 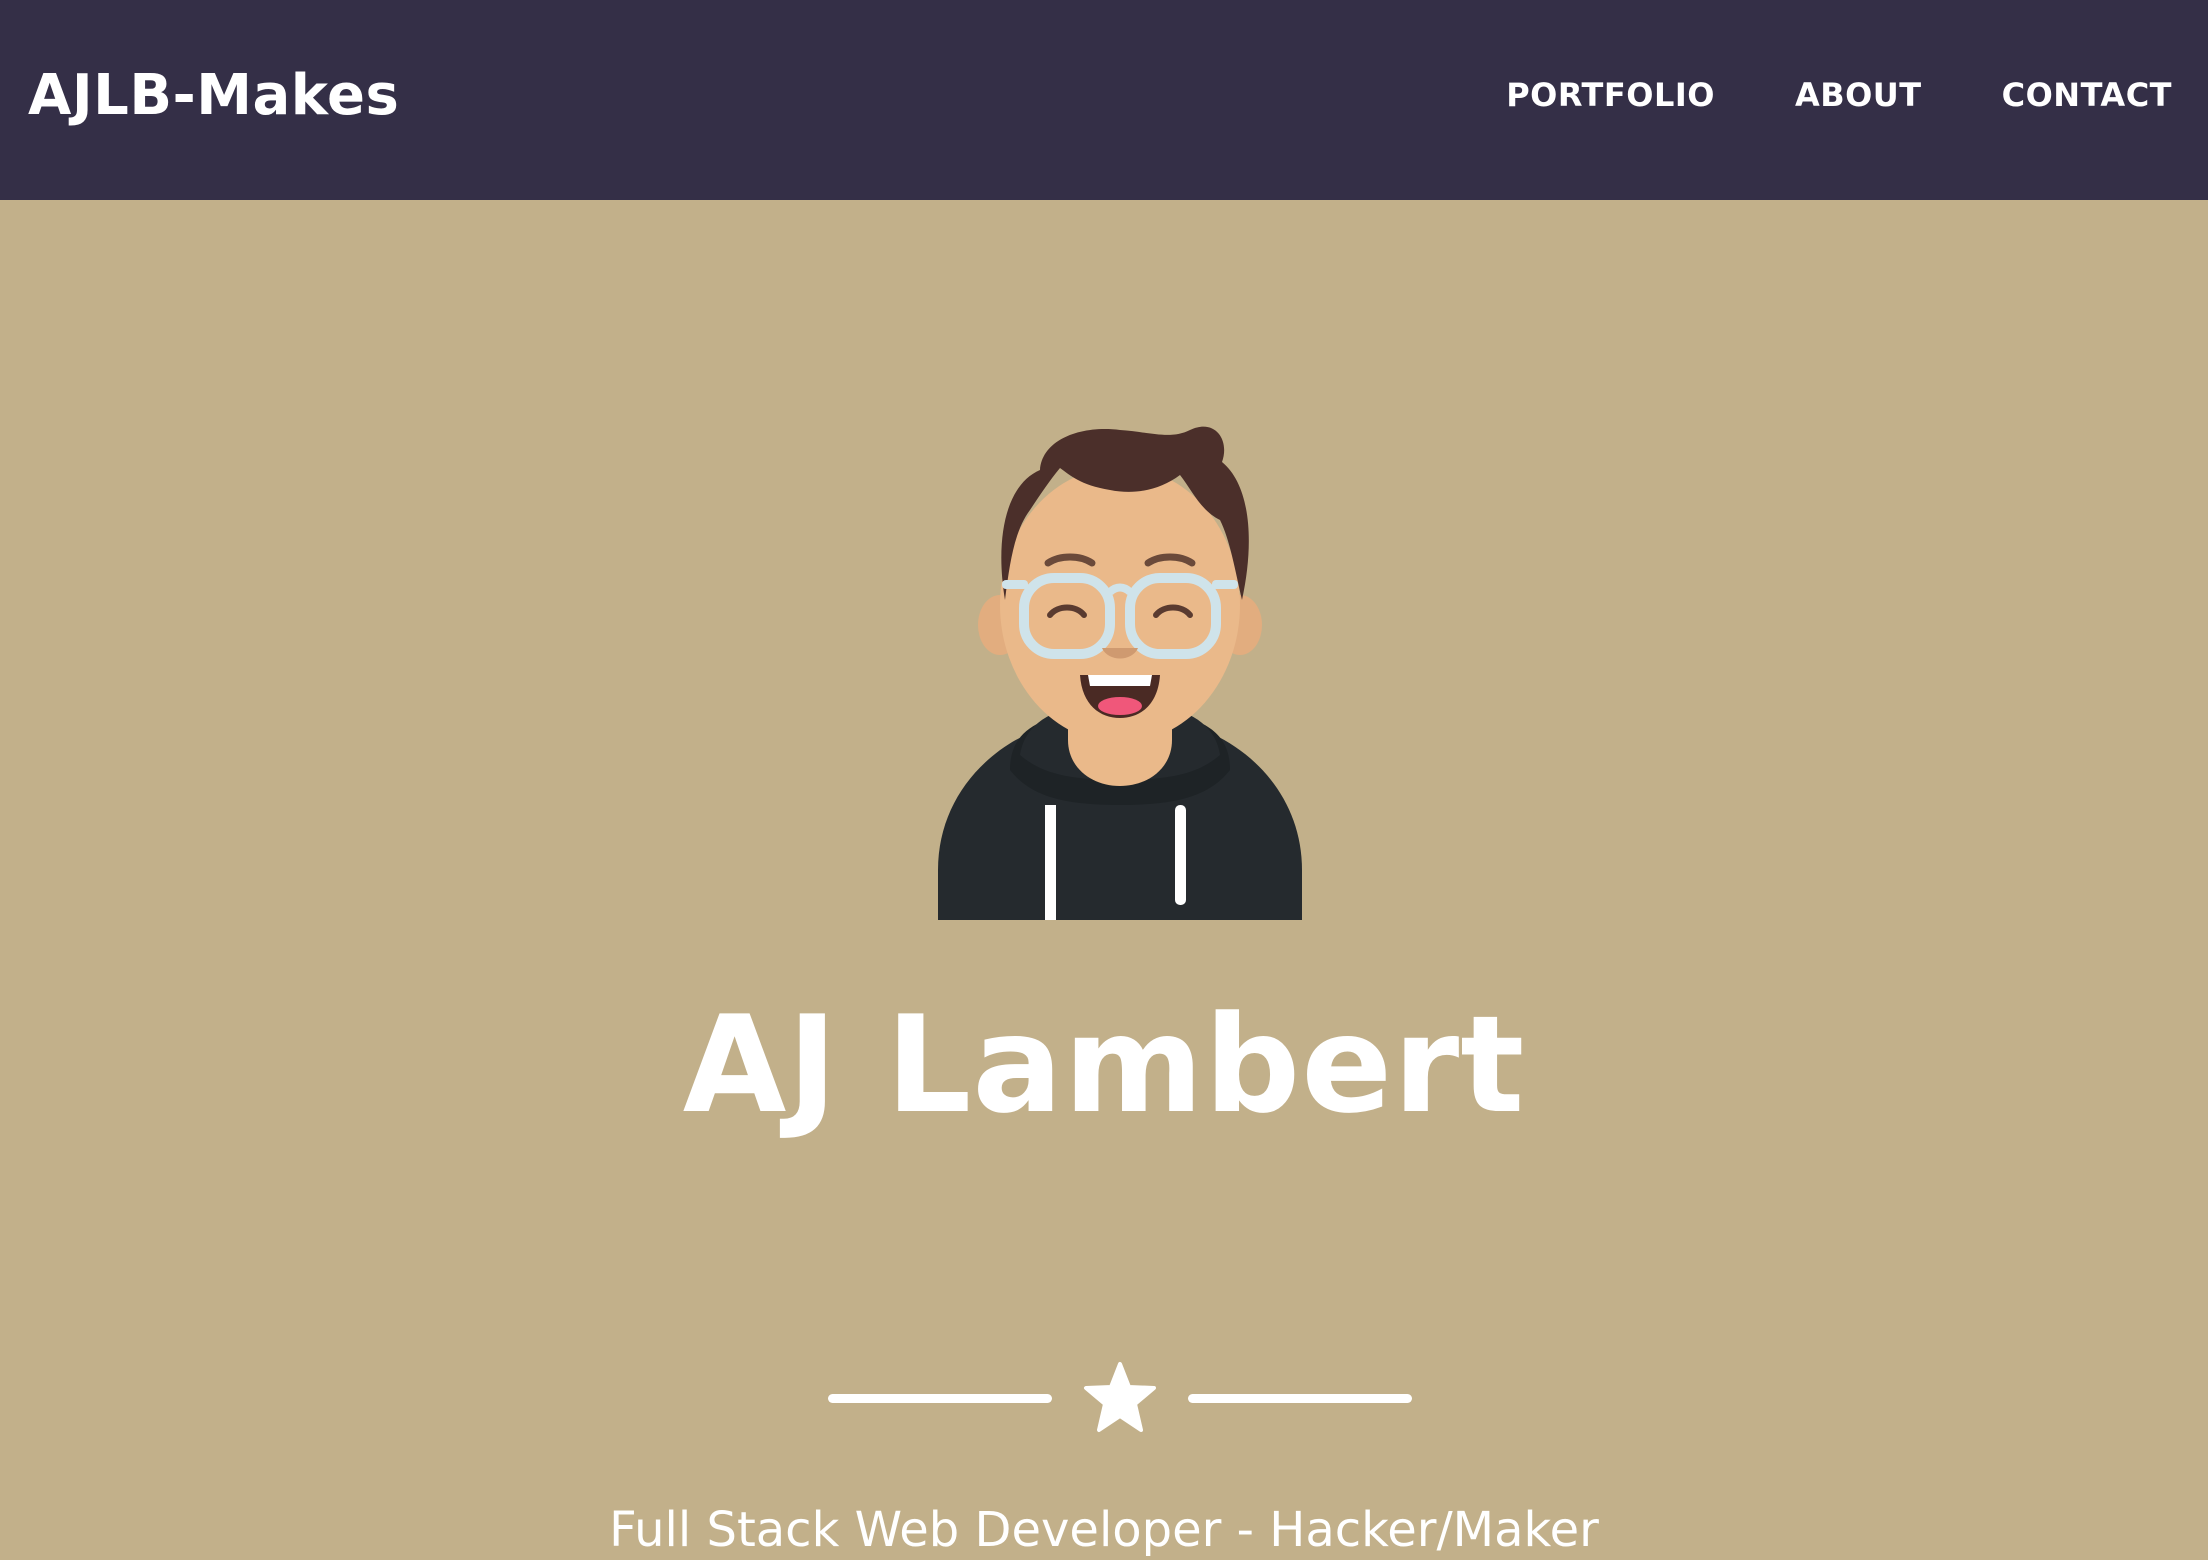 I want to click on nav-link-about: ABOUT, so click(x=1858, y=95).